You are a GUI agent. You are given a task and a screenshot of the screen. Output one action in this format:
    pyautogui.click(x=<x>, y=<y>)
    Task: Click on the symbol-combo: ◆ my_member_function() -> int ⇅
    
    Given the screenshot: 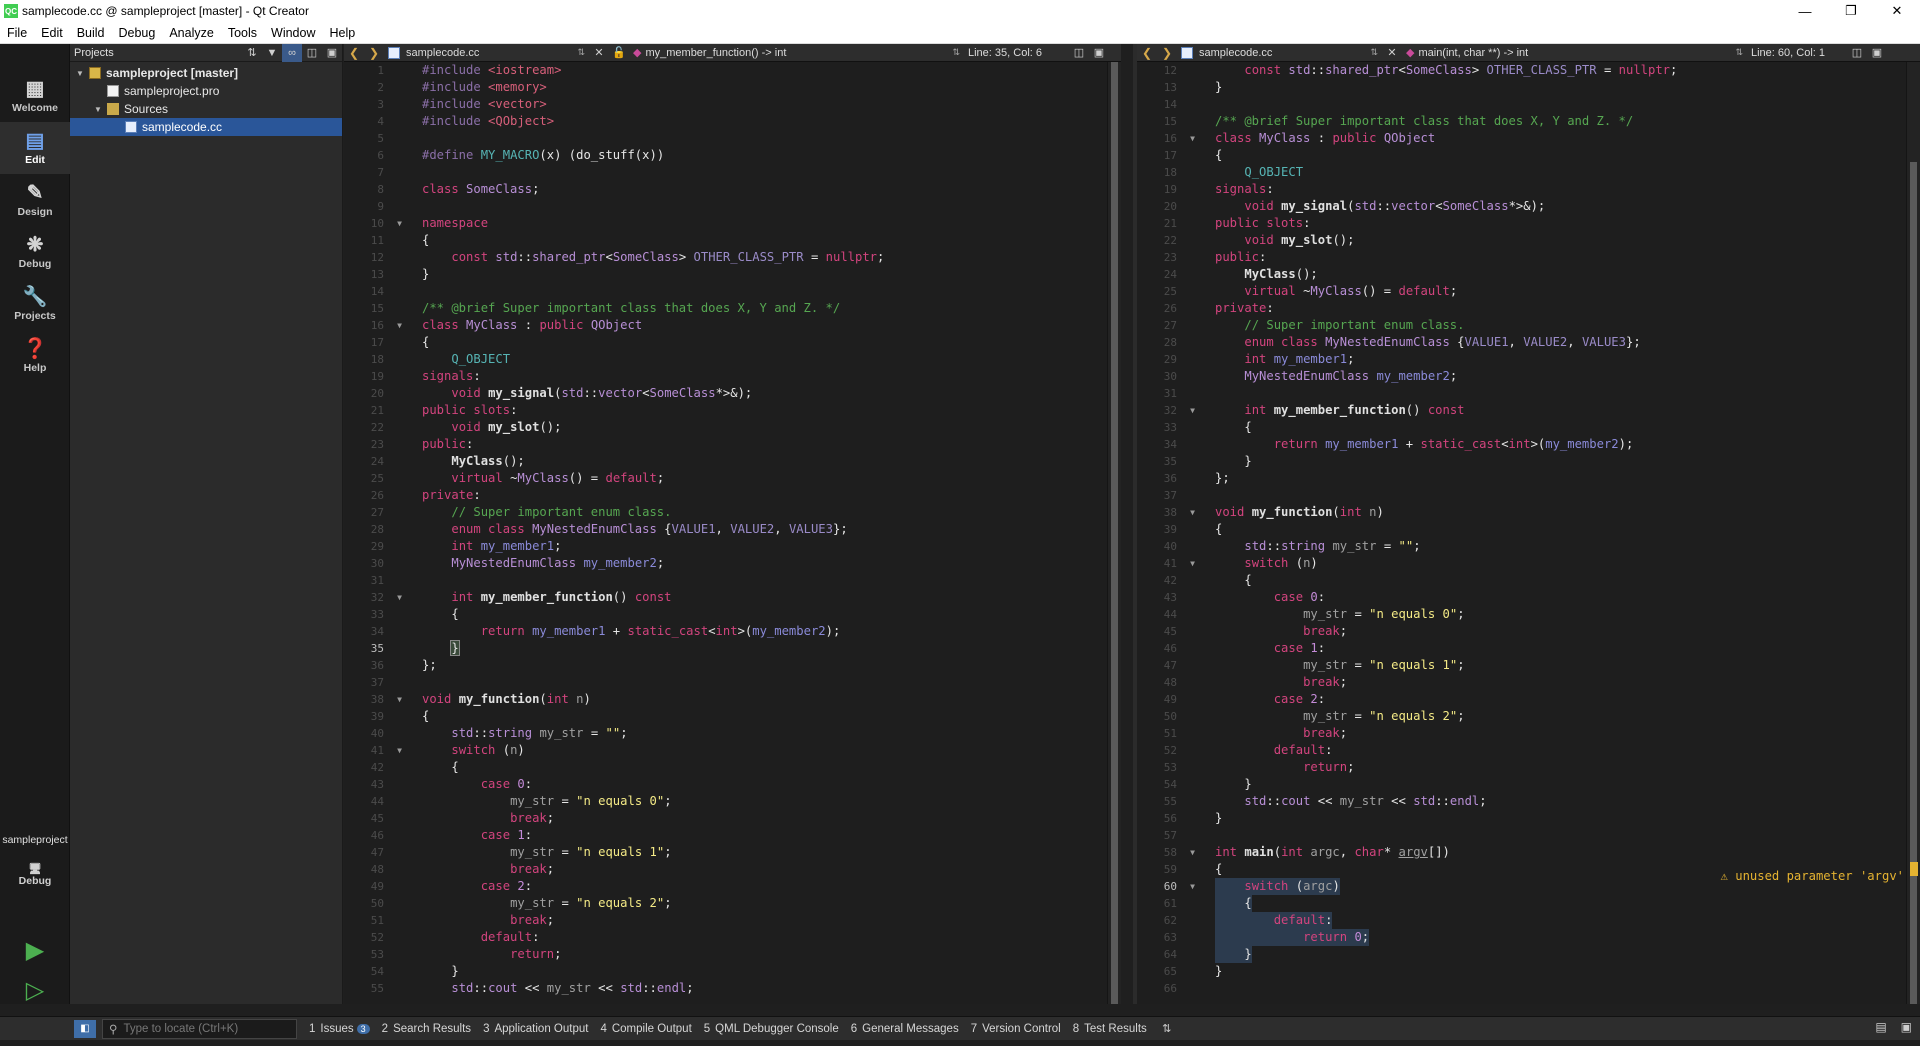 What is the action you would take?
    pyautogui.click(x=796, y=53)
    